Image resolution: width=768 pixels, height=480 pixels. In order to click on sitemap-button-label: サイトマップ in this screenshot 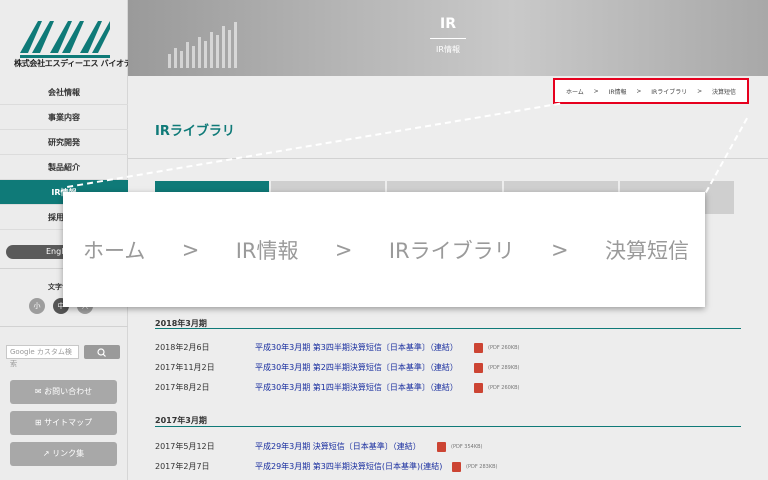, I will do `click(68, 422)`.